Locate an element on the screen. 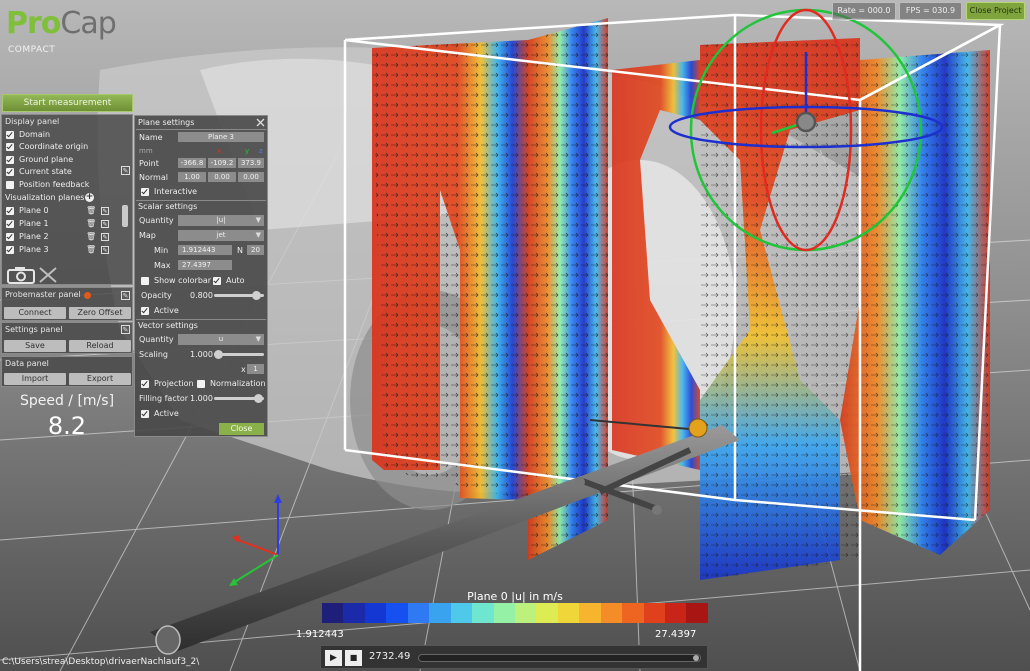 This screenshot has width=1030, height=671. probemaster-panel-title: Probemaster panel is located at coordinates (43, 294).